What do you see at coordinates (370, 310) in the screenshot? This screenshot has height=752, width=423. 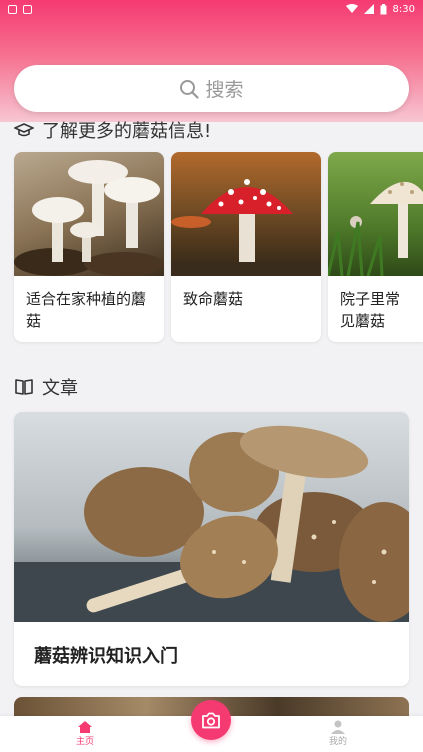 I see `card-label: 院子里常见蘑菇` at bounding box center [370, 310].